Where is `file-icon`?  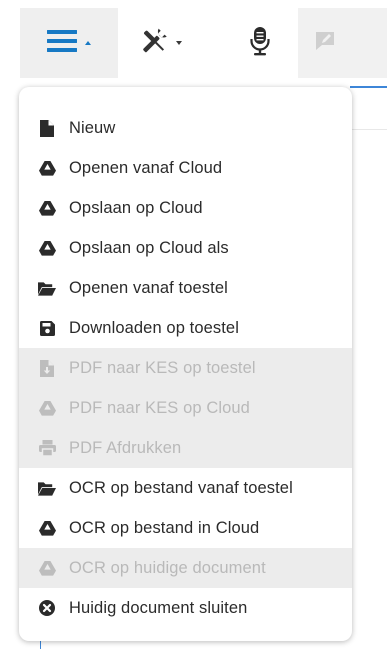
file-icon is located at coordinates (47, 128).